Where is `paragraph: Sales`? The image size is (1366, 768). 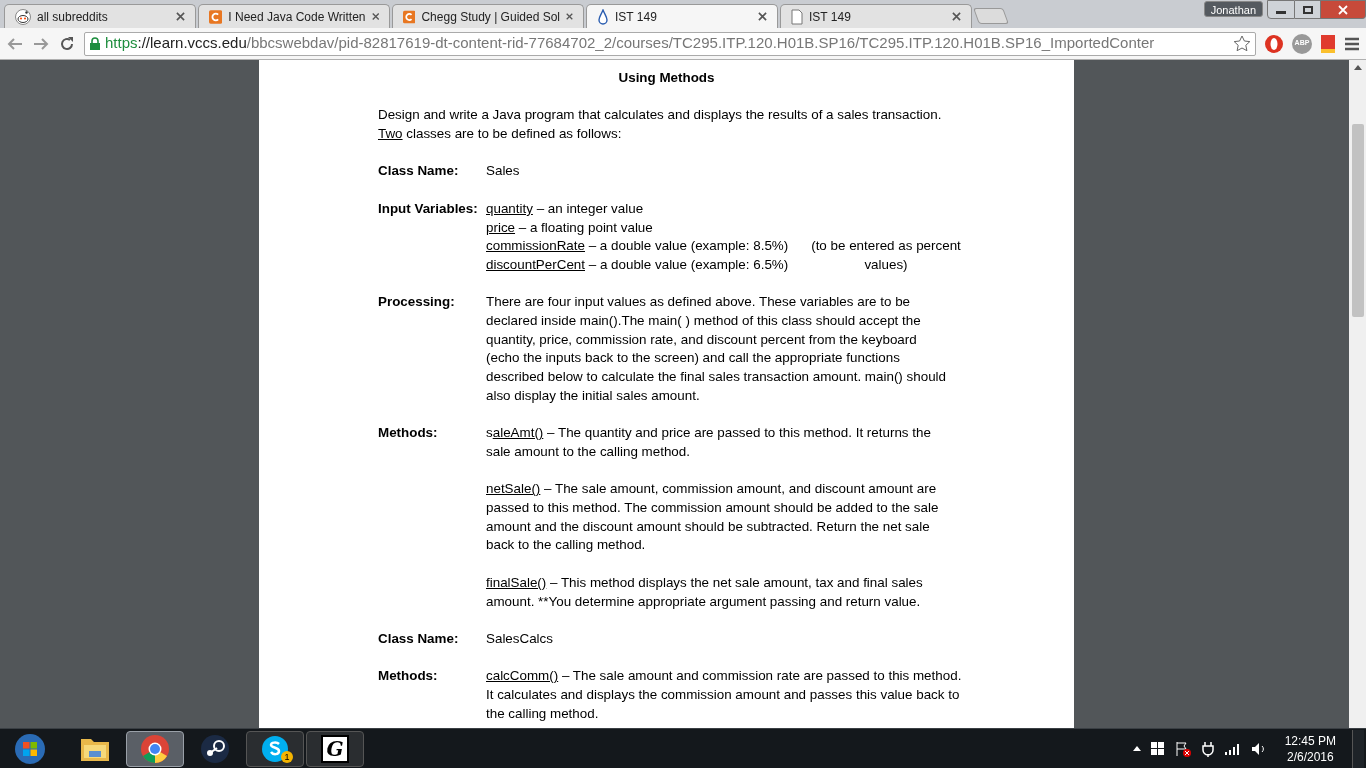 paragraph: Sales is located at coordinates (503, 171).